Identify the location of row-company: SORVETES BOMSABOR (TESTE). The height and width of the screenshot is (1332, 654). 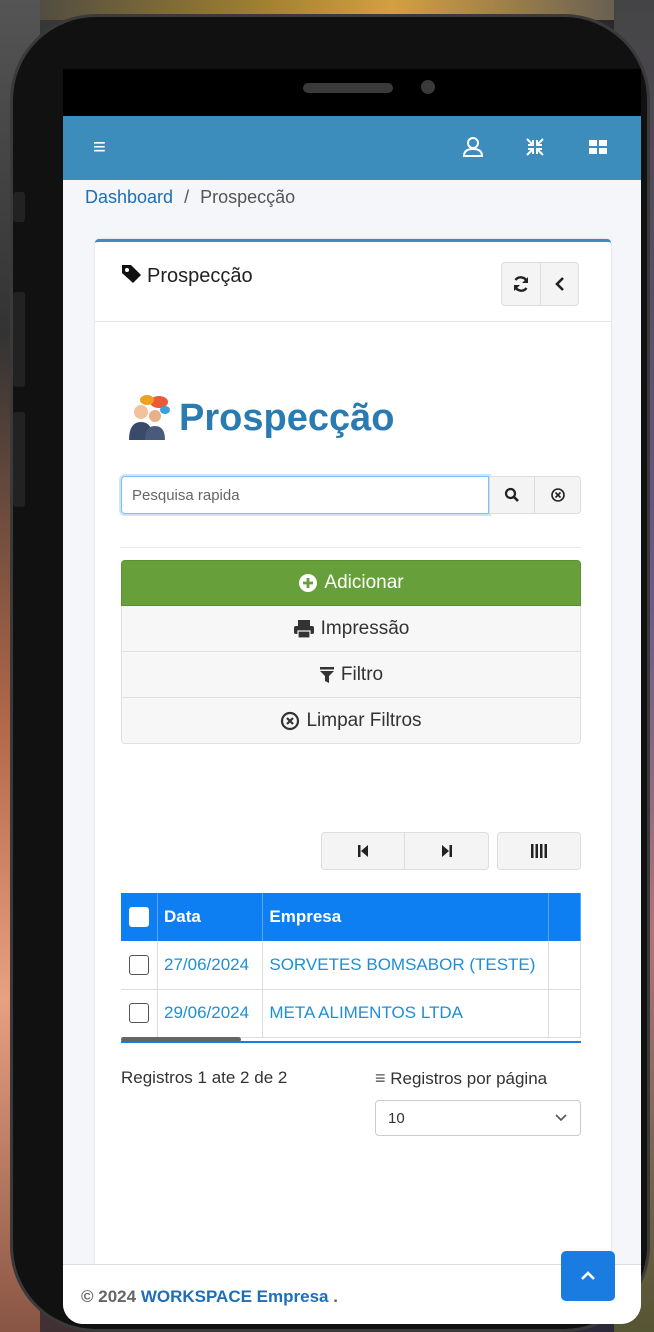
(405, 965).